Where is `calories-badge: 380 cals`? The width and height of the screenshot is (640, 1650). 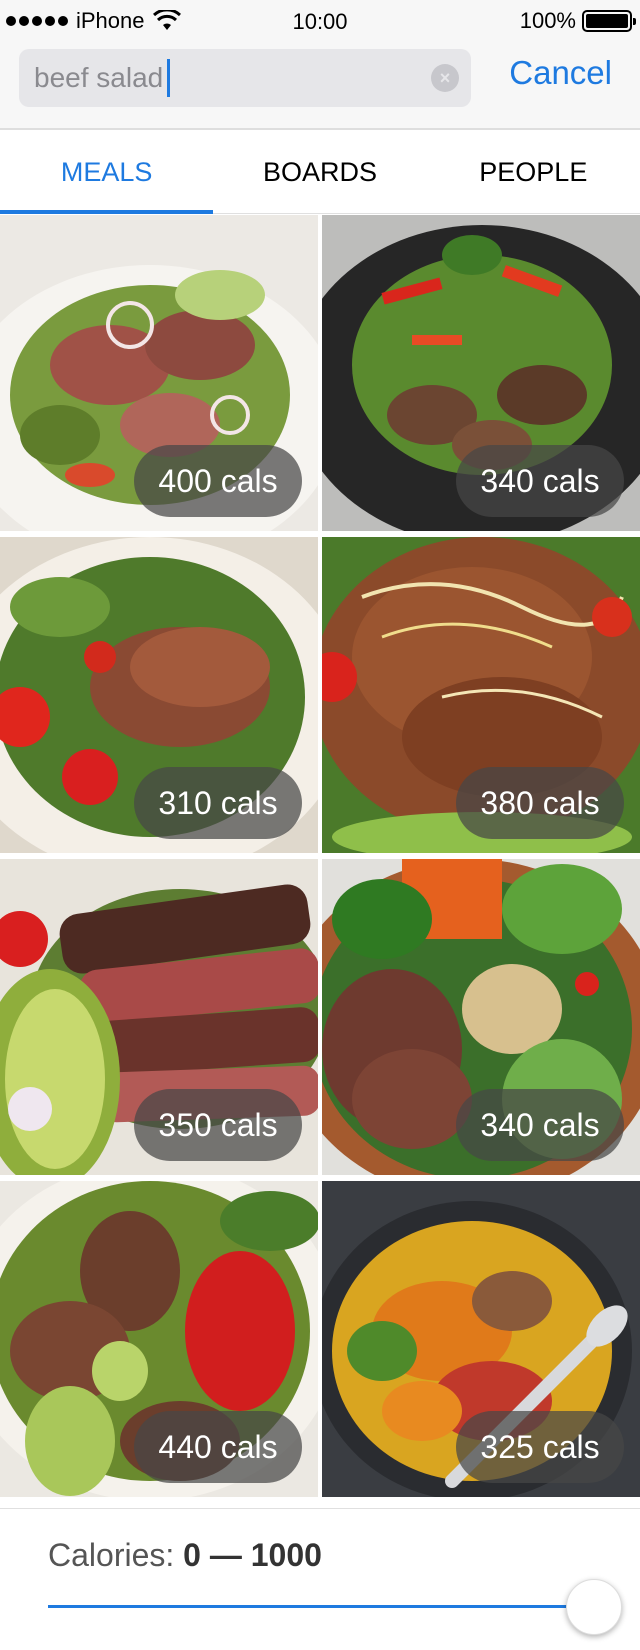 calories-badge: 380 cals is located at coordinates (540, 803).